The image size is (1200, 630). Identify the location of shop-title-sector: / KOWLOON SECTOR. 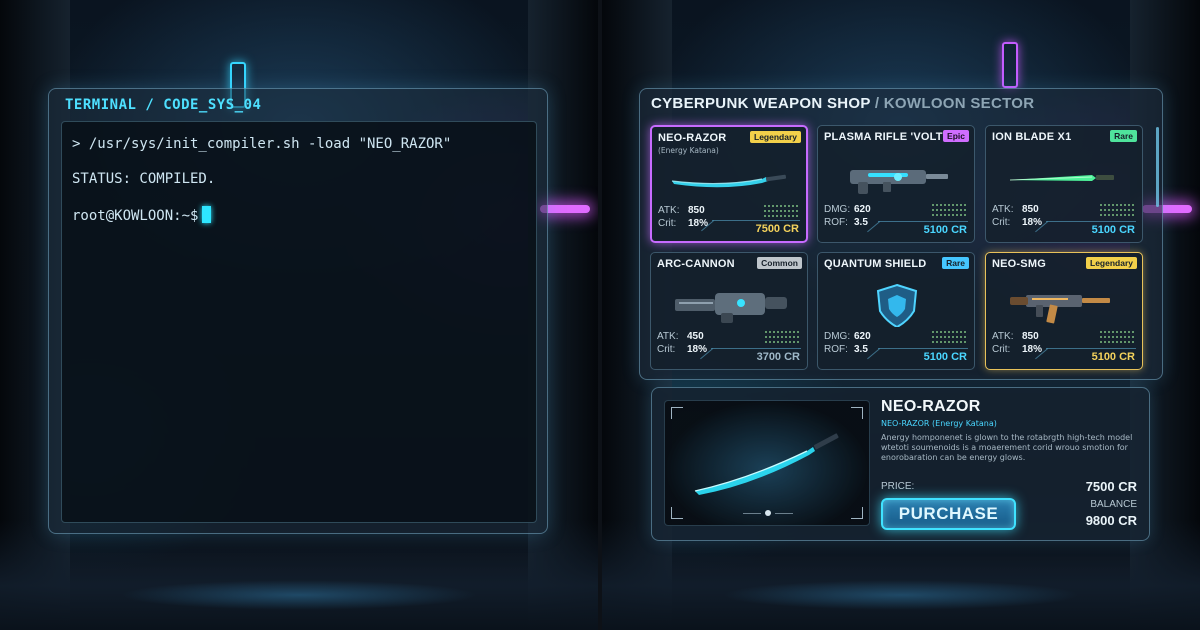
(952, 103).